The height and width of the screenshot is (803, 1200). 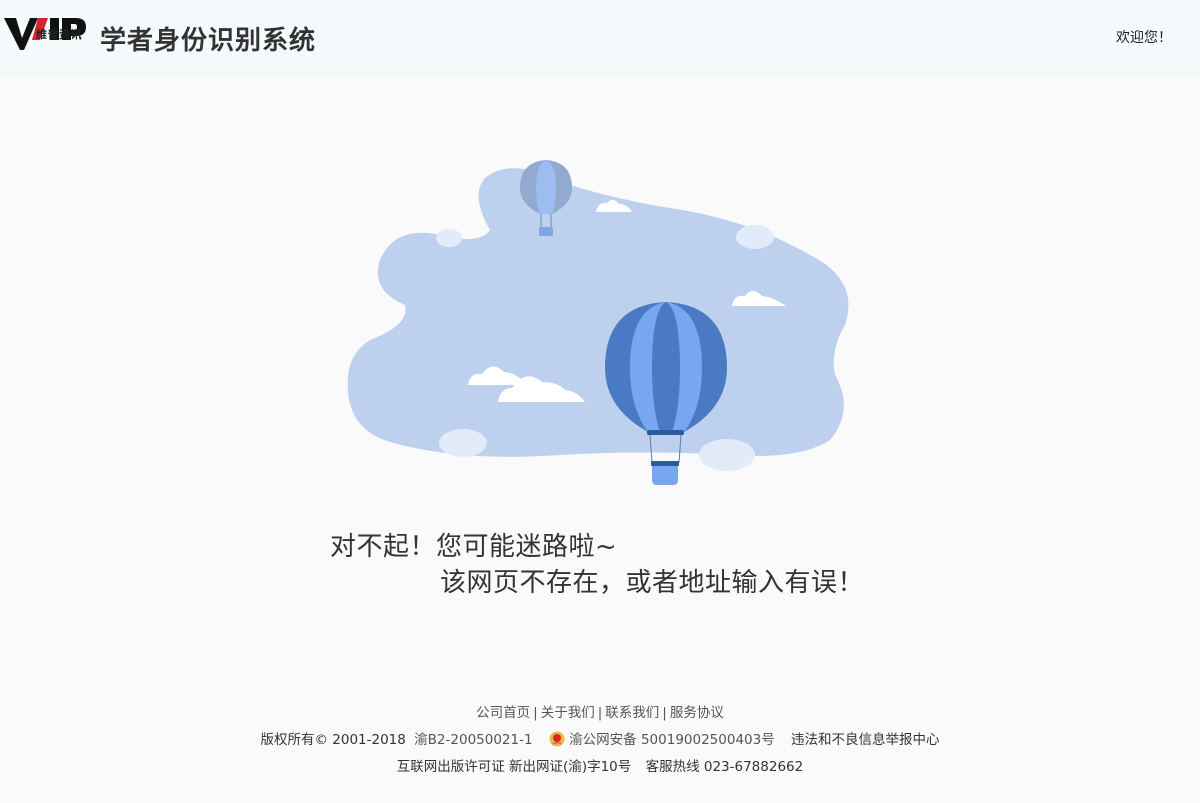 What do you see at coordinates (59, 34) in the screenshot?
I see `logo-caption: 维普资讯` at bounding box center [59, 34].